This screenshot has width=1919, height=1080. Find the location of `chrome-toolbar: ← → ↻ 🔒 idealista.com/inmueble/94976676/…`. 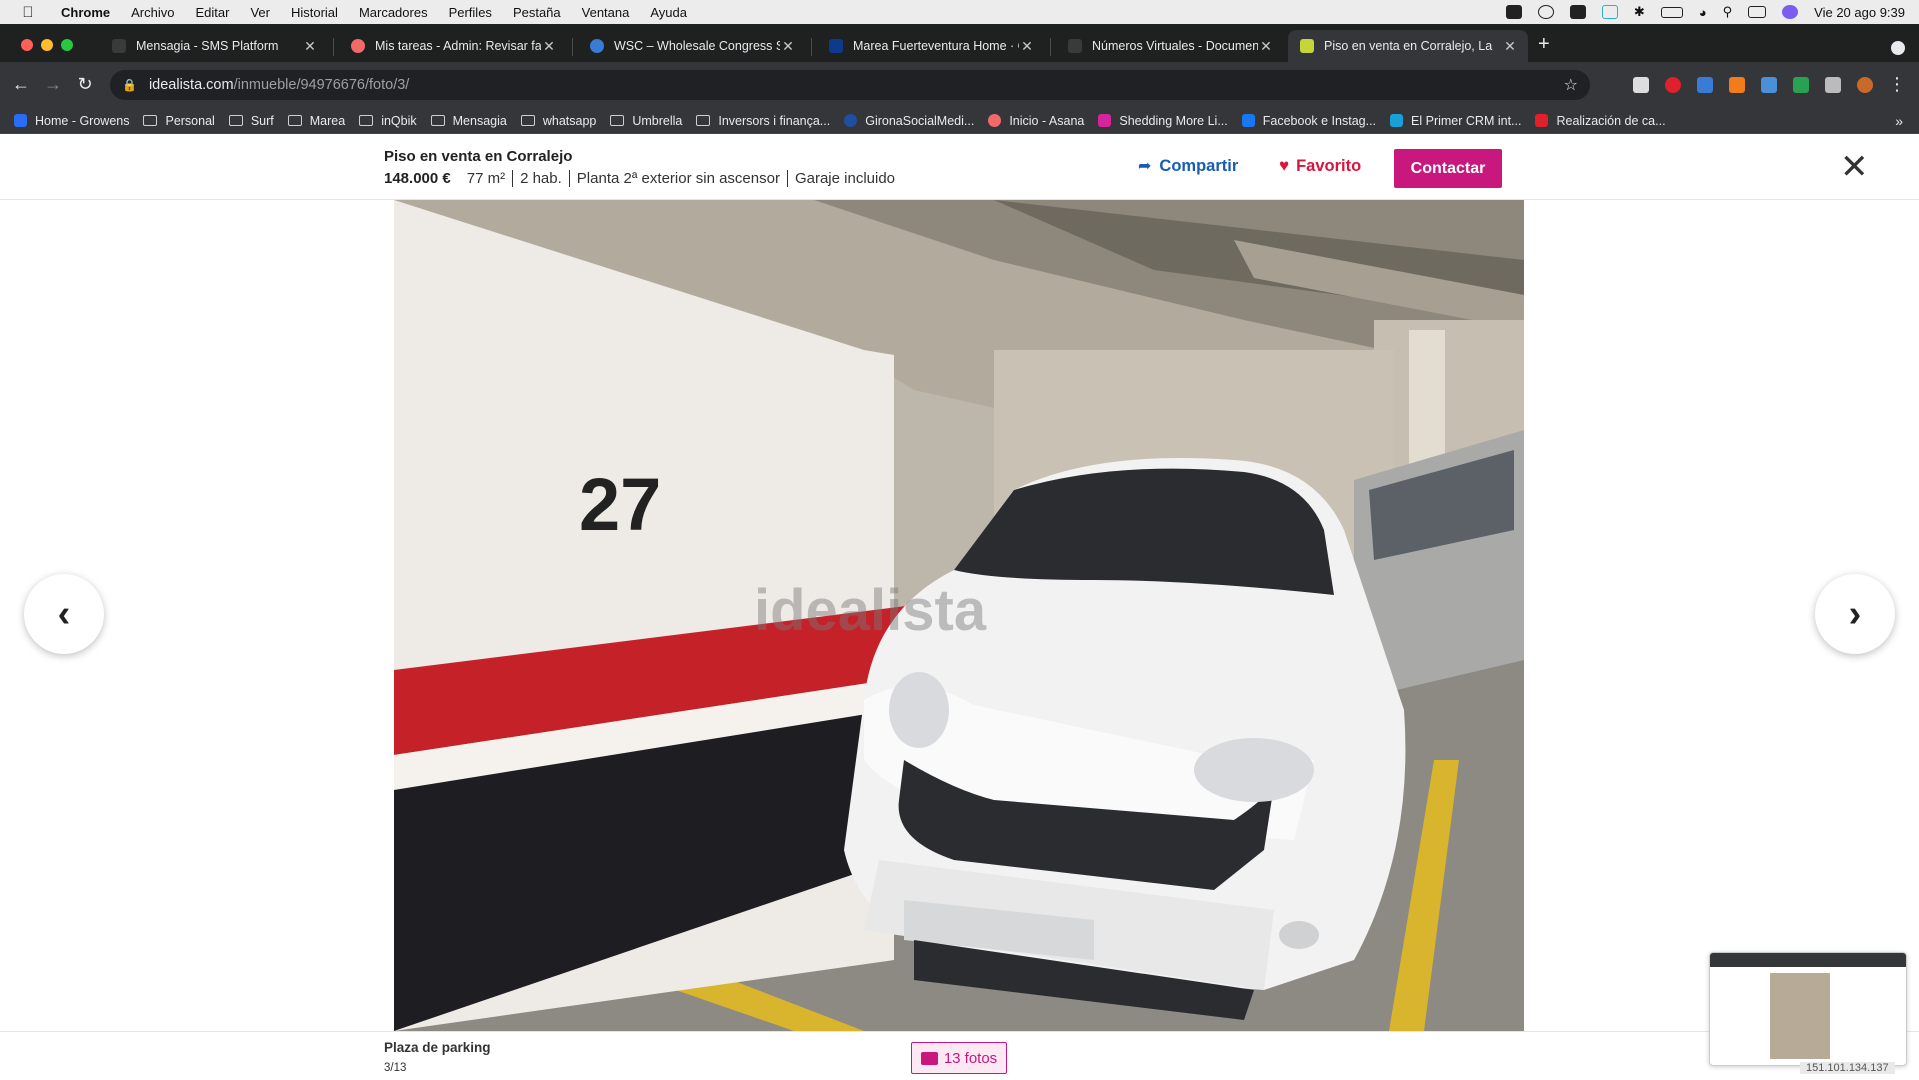

chrome-toolbar: ← → ↻ 🔒 idealista.com/inmueble/94976676/… is located at coordinates (959, 85).